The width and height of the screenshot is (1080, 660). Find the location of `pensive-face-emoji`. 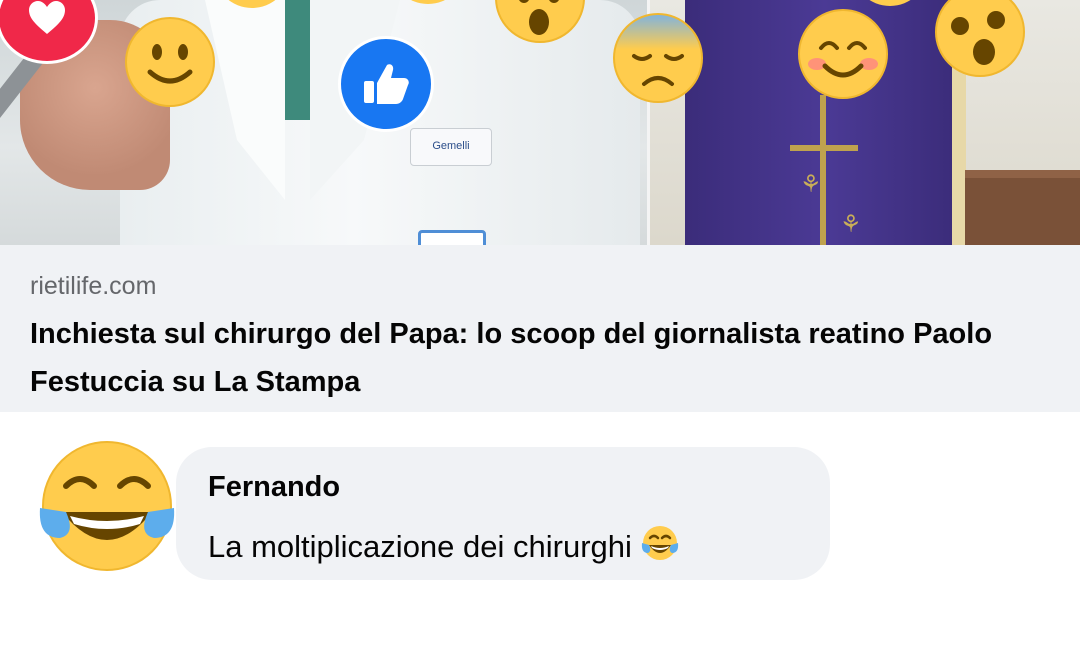

pensive-face-emoji is located at coordinates (658, 58).